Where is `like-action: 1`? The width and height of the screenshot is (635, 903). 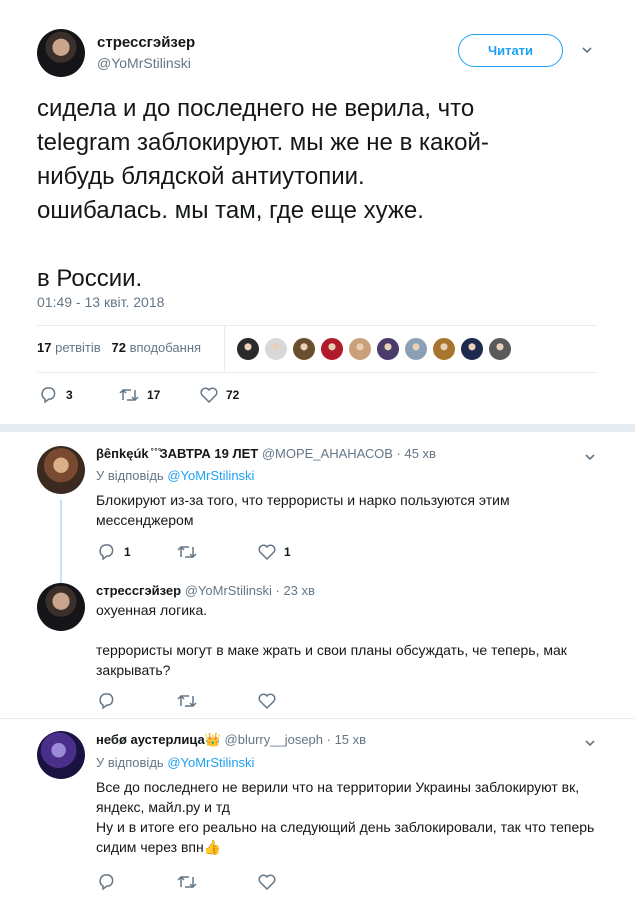 like-action: 1 is located at coordinates (274, 552).